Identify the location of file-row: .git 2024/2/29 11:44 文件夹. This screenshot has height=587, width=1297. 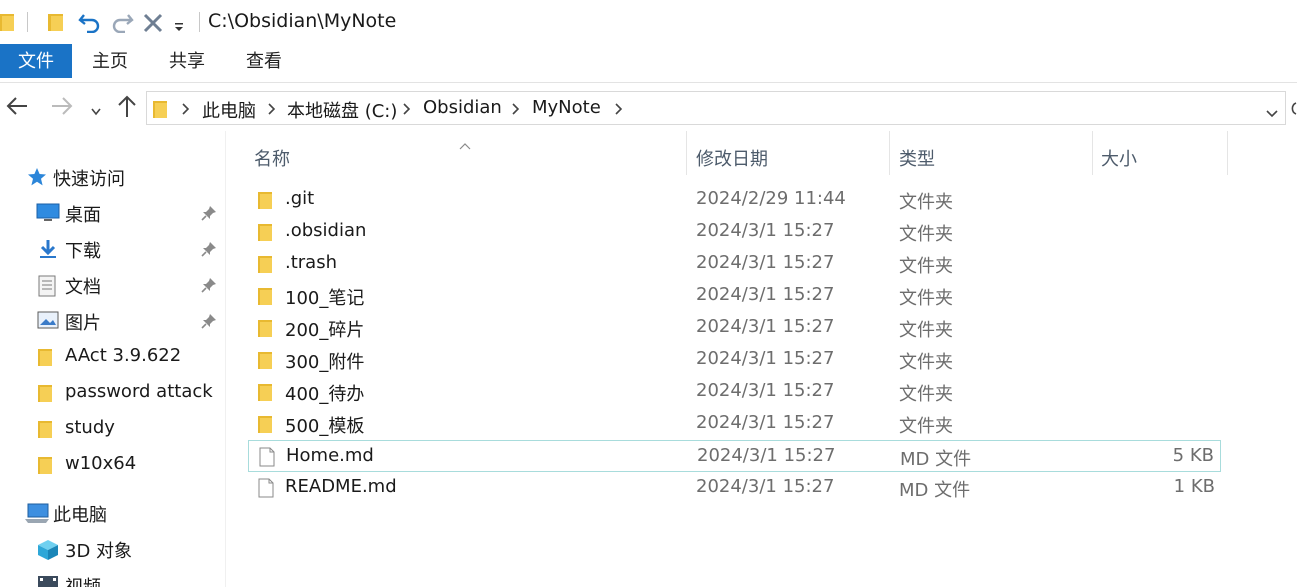
(734, 200).